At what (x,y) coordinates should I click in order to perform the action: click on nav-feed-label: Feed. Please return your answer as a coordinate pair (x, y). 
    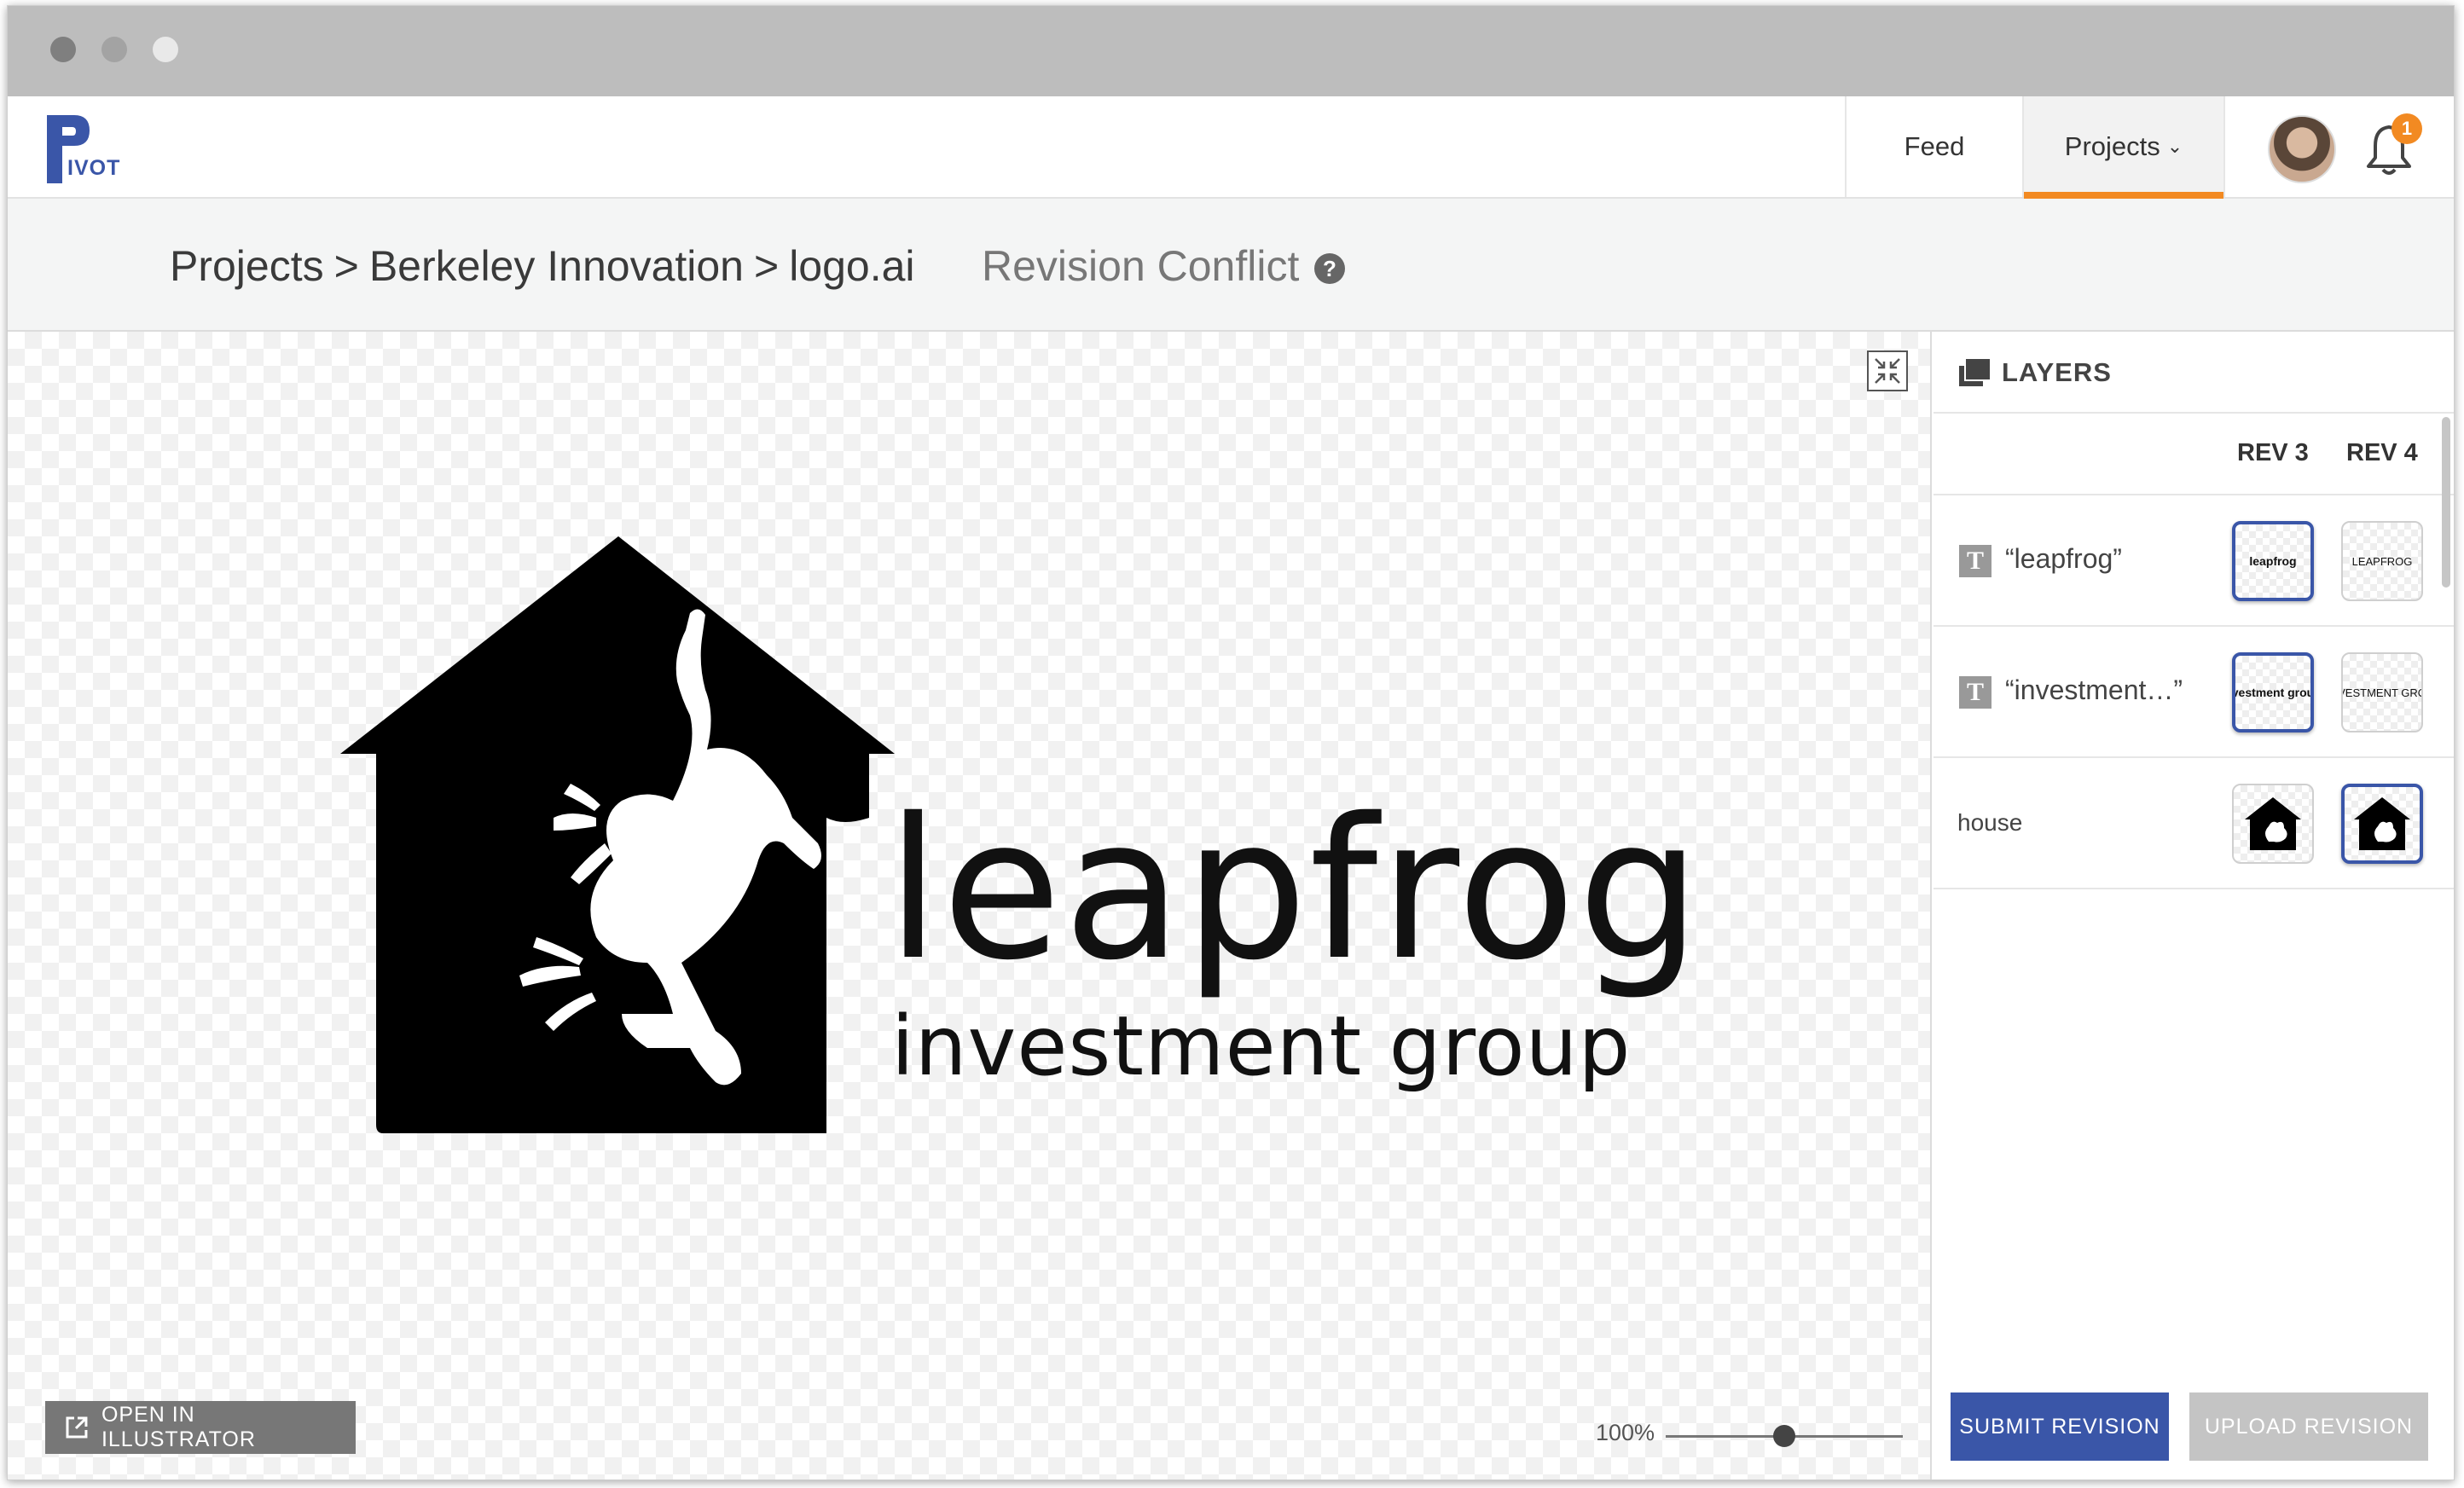
    Looking at the image, I should click on (1934, 146).